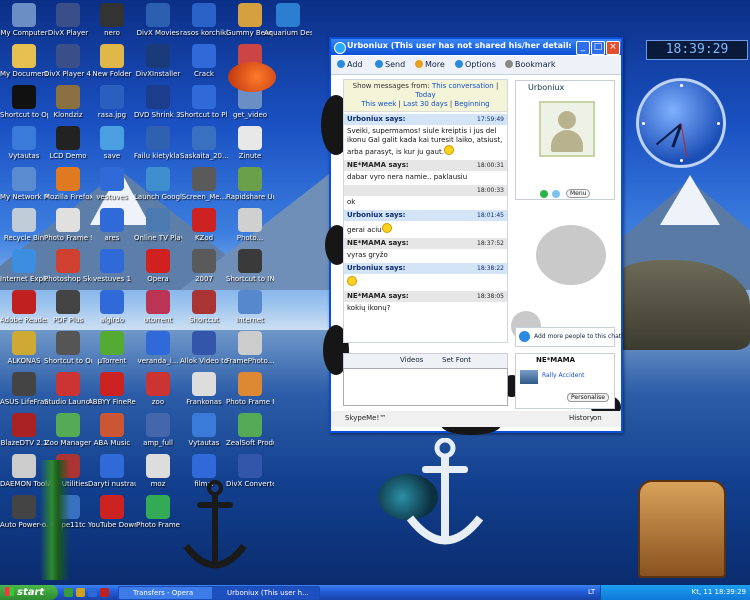 Image resolution: width=750 pixels, height=600 pixels. Describe the element at coordinates (158, 143) in the screenshot. I see `desktop-icon: Failu kietykla (zMule)` at that location.